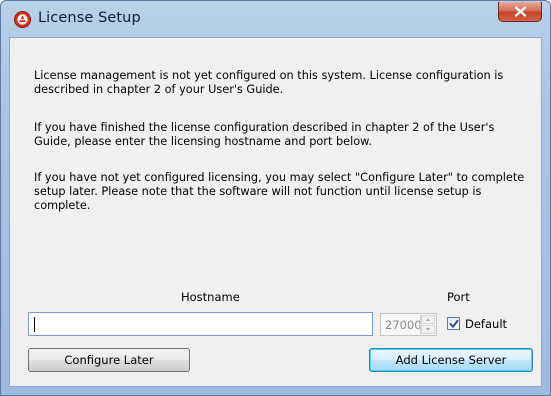 This screenshot has width=551, height=396. What do you see at coordinates (210, 297) in the screenshot?
I see `hostname-label: Hostname` at bounding box center [210, 297].